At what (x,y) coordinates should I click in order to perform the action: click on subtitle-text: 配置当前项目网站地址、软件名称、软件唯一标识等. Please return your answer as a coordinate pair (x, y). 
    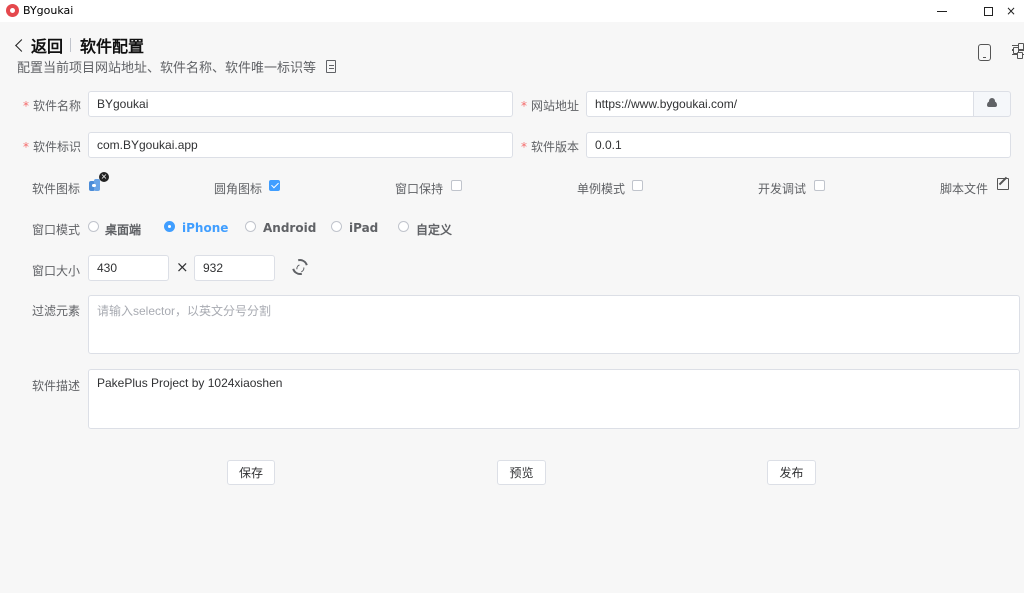
    Looking at the image, I should click on (167, 68).